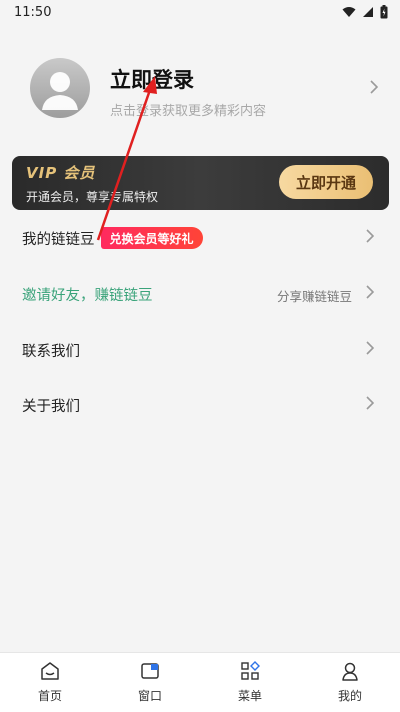 This screenshot has width=400, height=712. Describe the element at coordinates (384, 12) in the screenshot. I see `battery-icon` at that location.